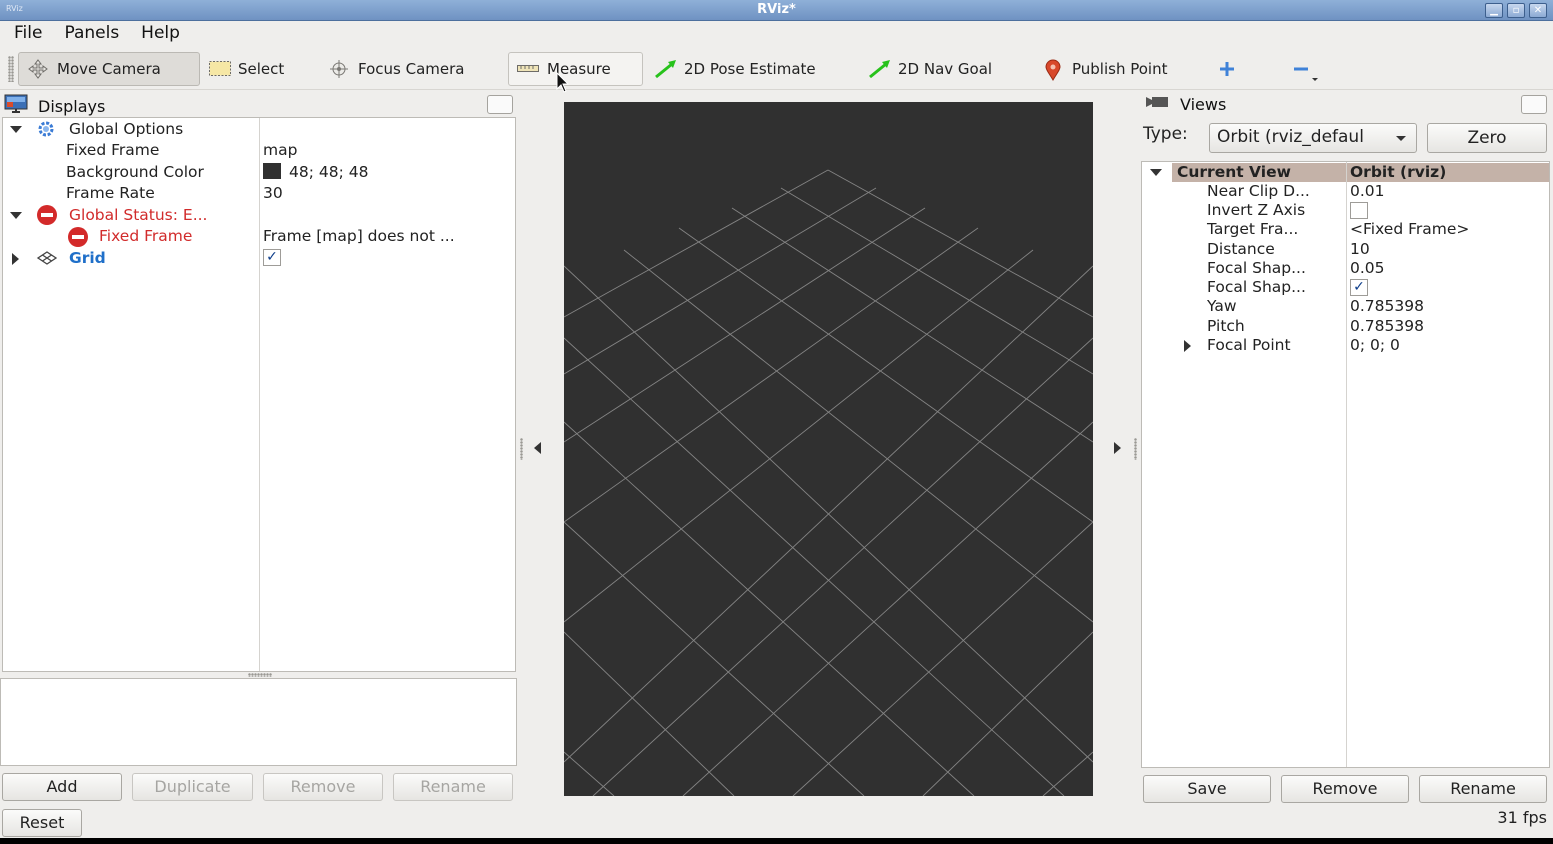  What do you see at coordinates (259, 172) in the screenshot?
I see `background-color-row: Background Color 48; 48; 48` at bounding box center [259, 172].